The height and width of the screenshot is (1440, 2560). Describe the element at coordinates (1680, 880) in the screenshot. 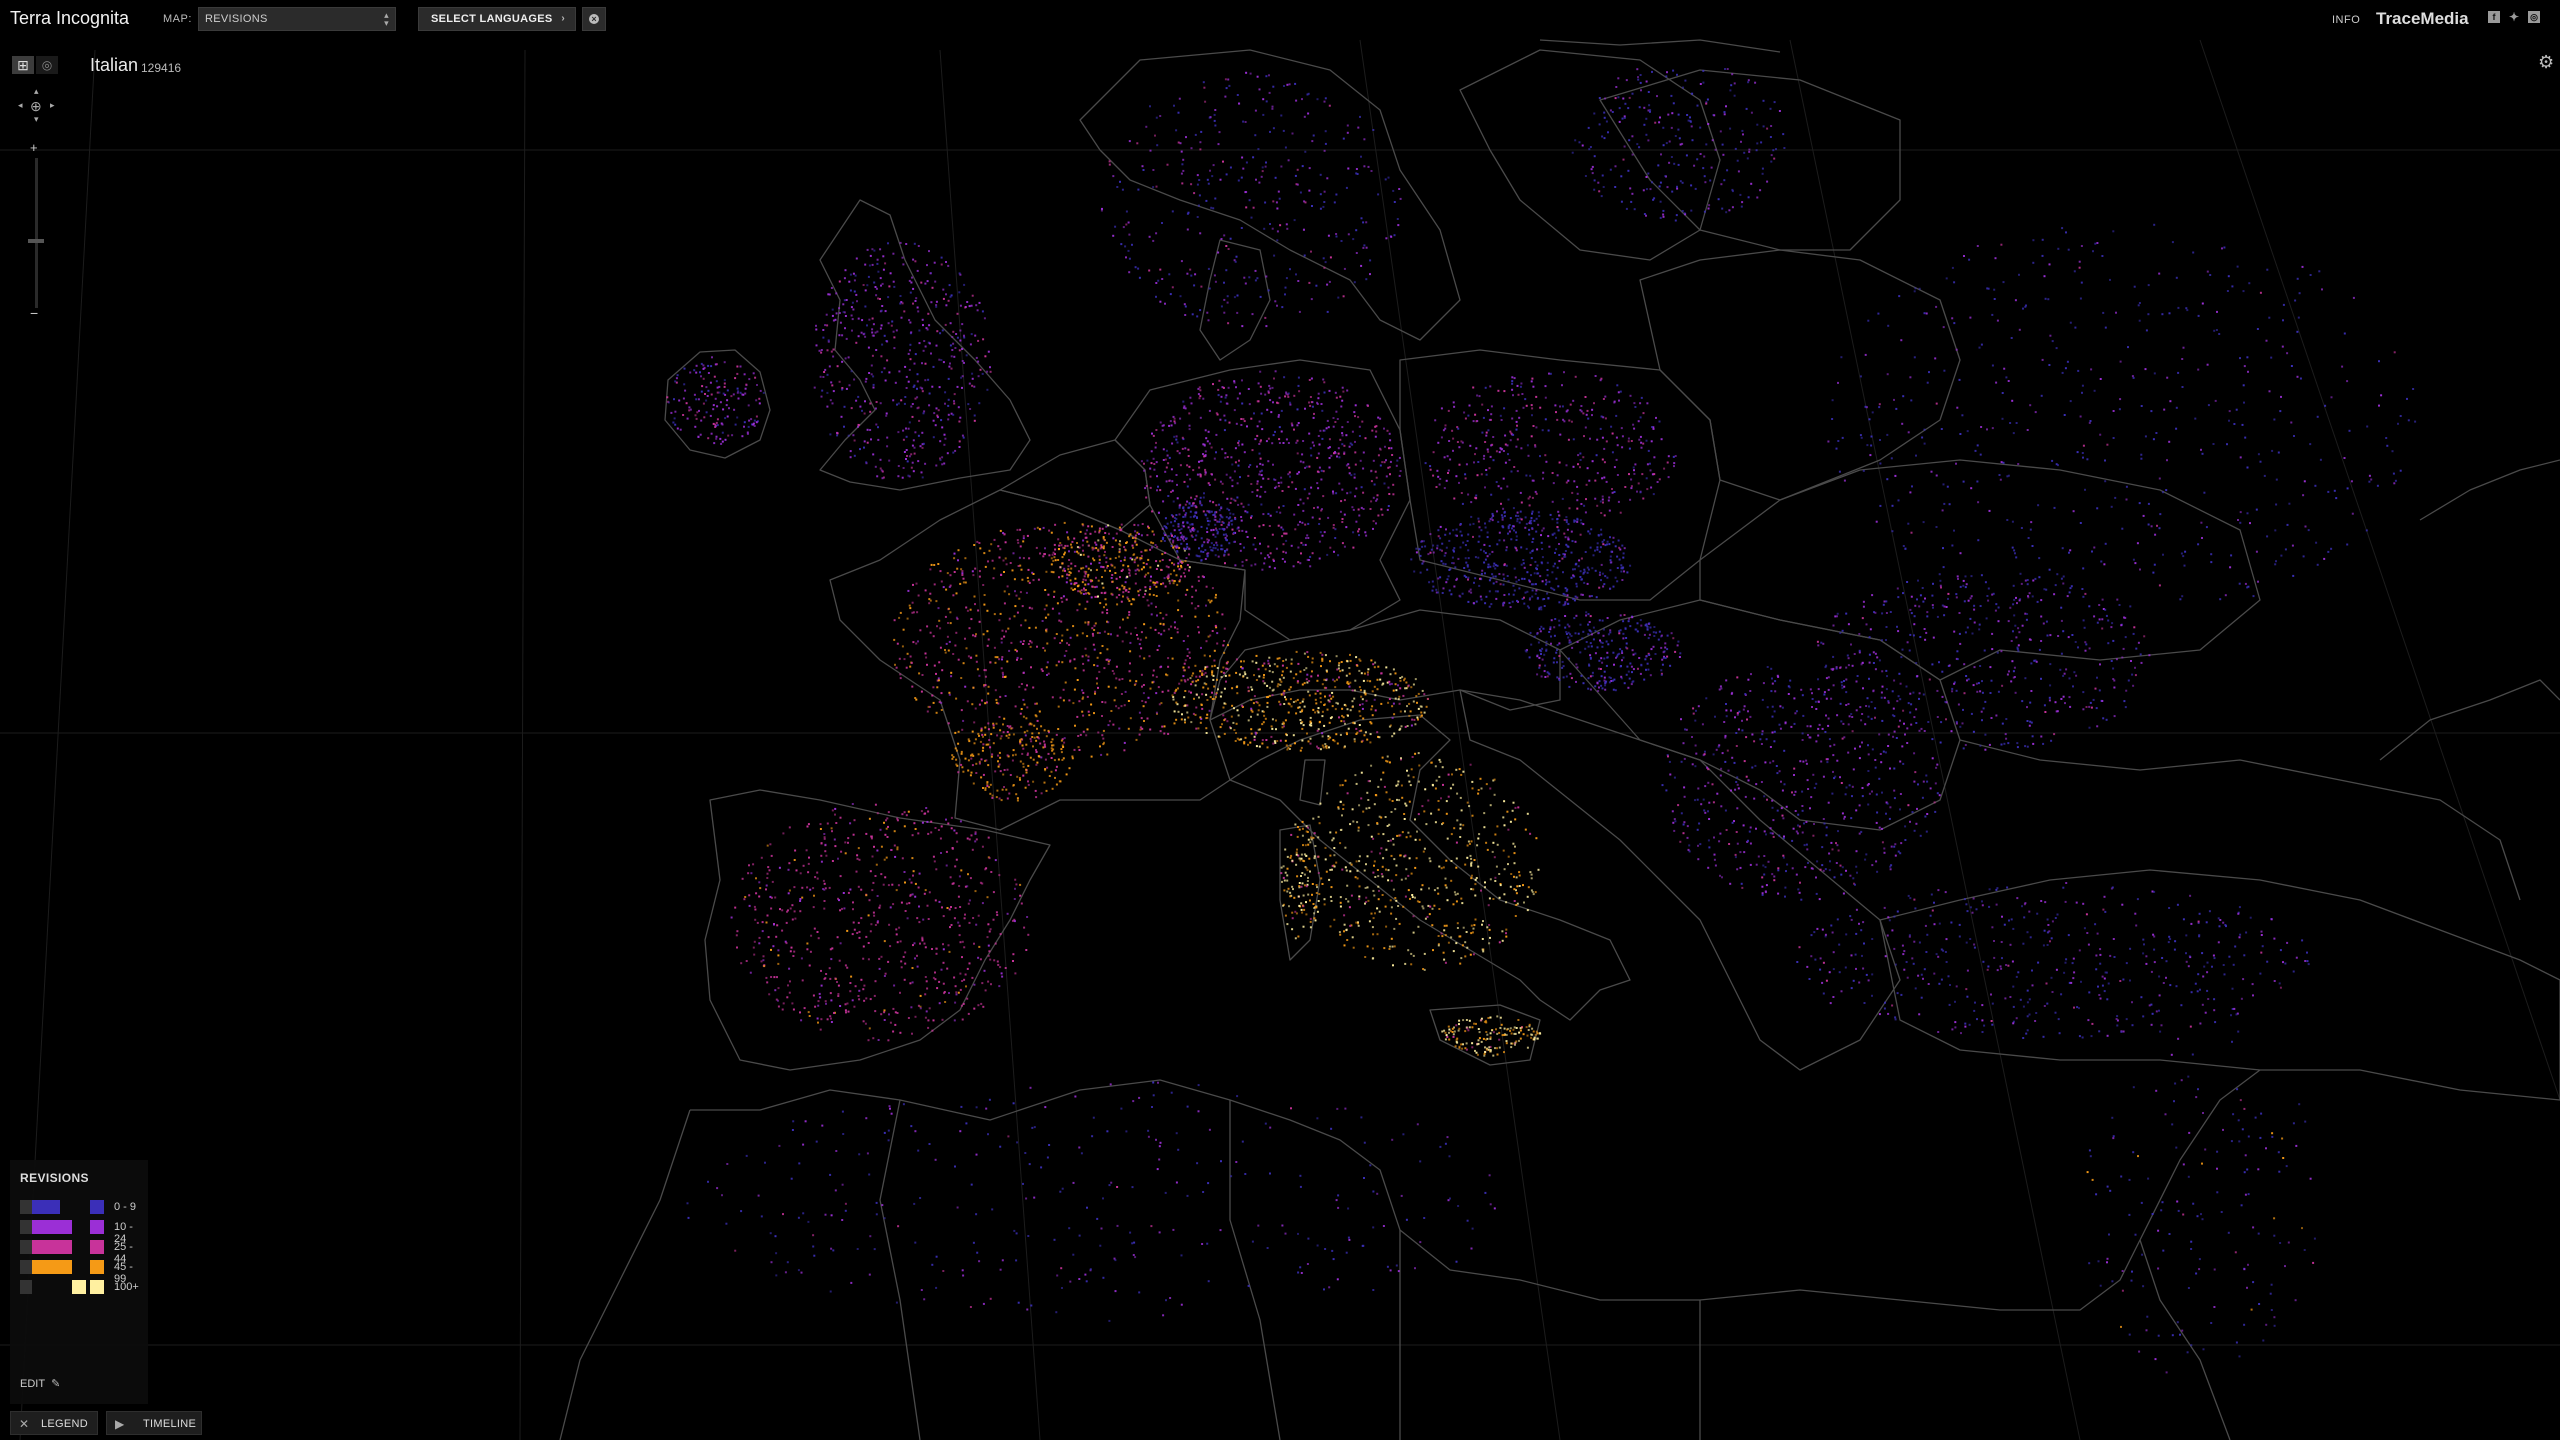

I see `country-border` at that location.